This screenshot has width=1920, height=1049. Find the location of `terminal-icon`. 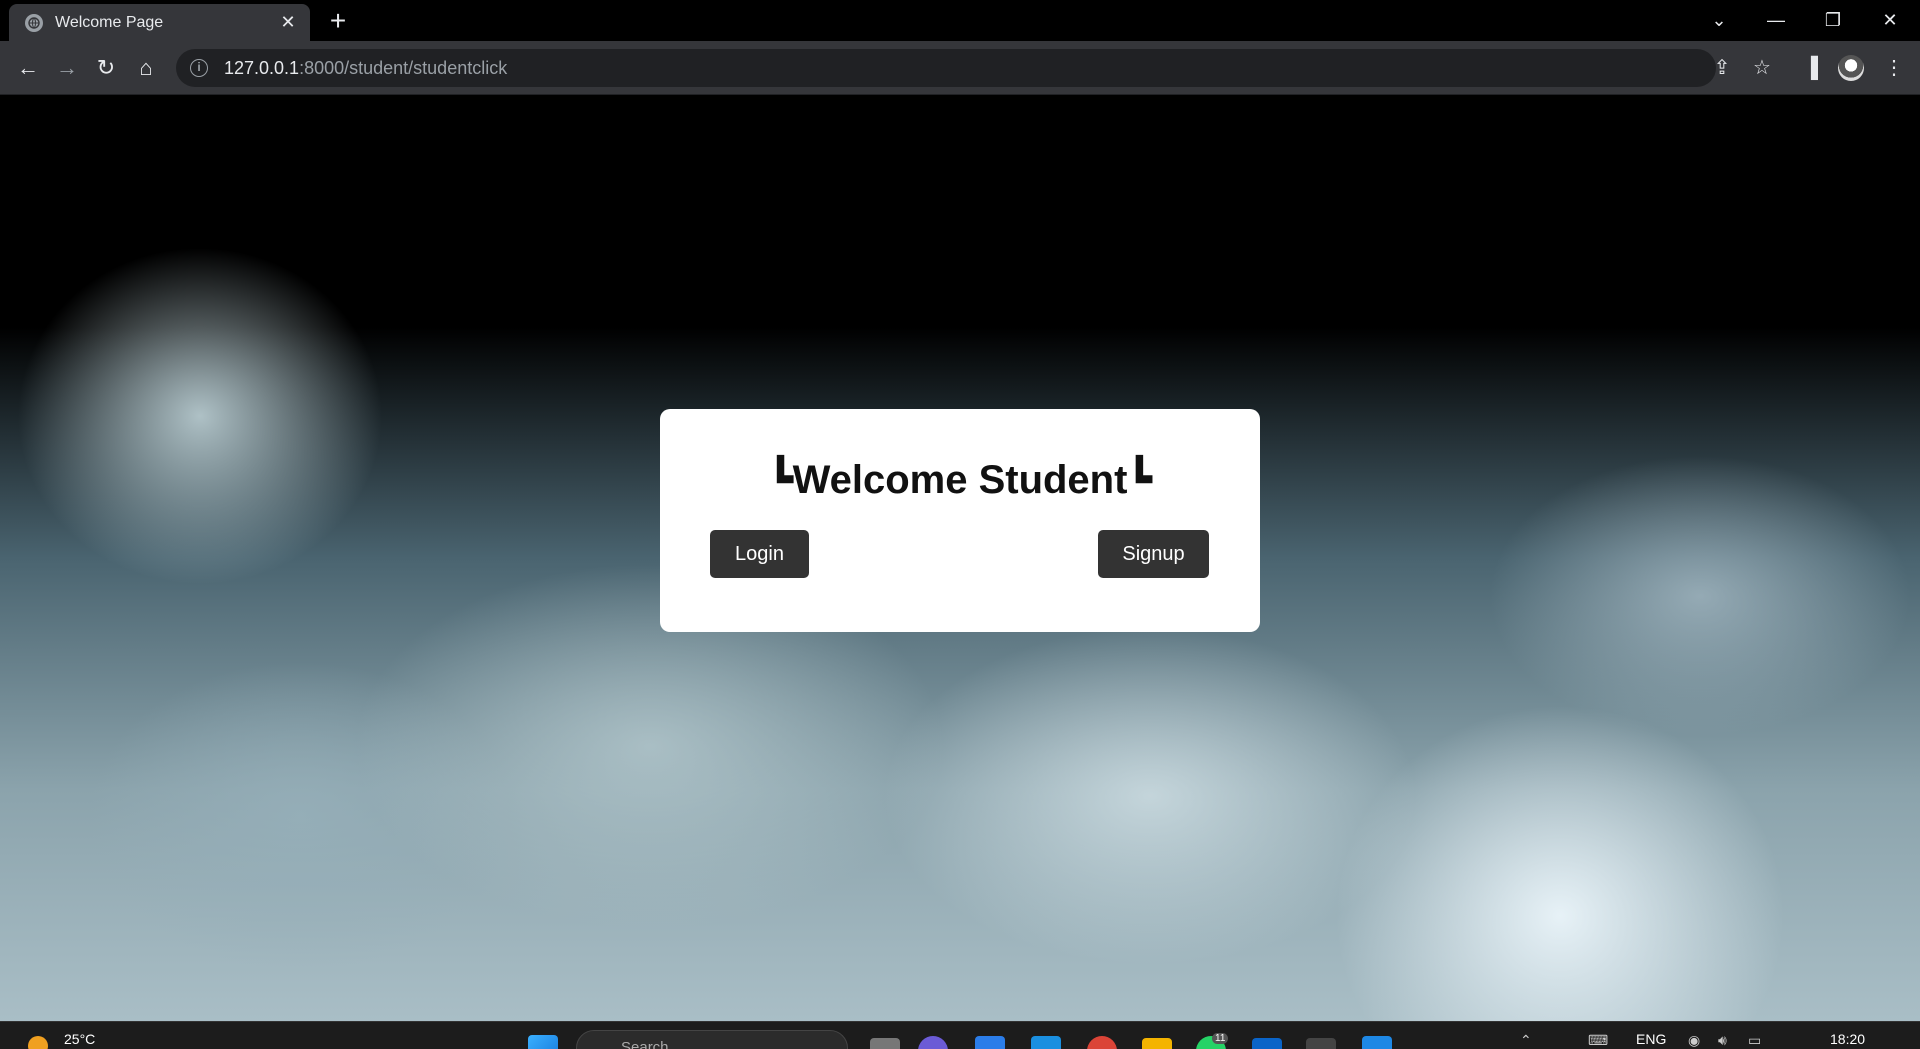

terminal-icon is located at coordinates (1321, 1043).